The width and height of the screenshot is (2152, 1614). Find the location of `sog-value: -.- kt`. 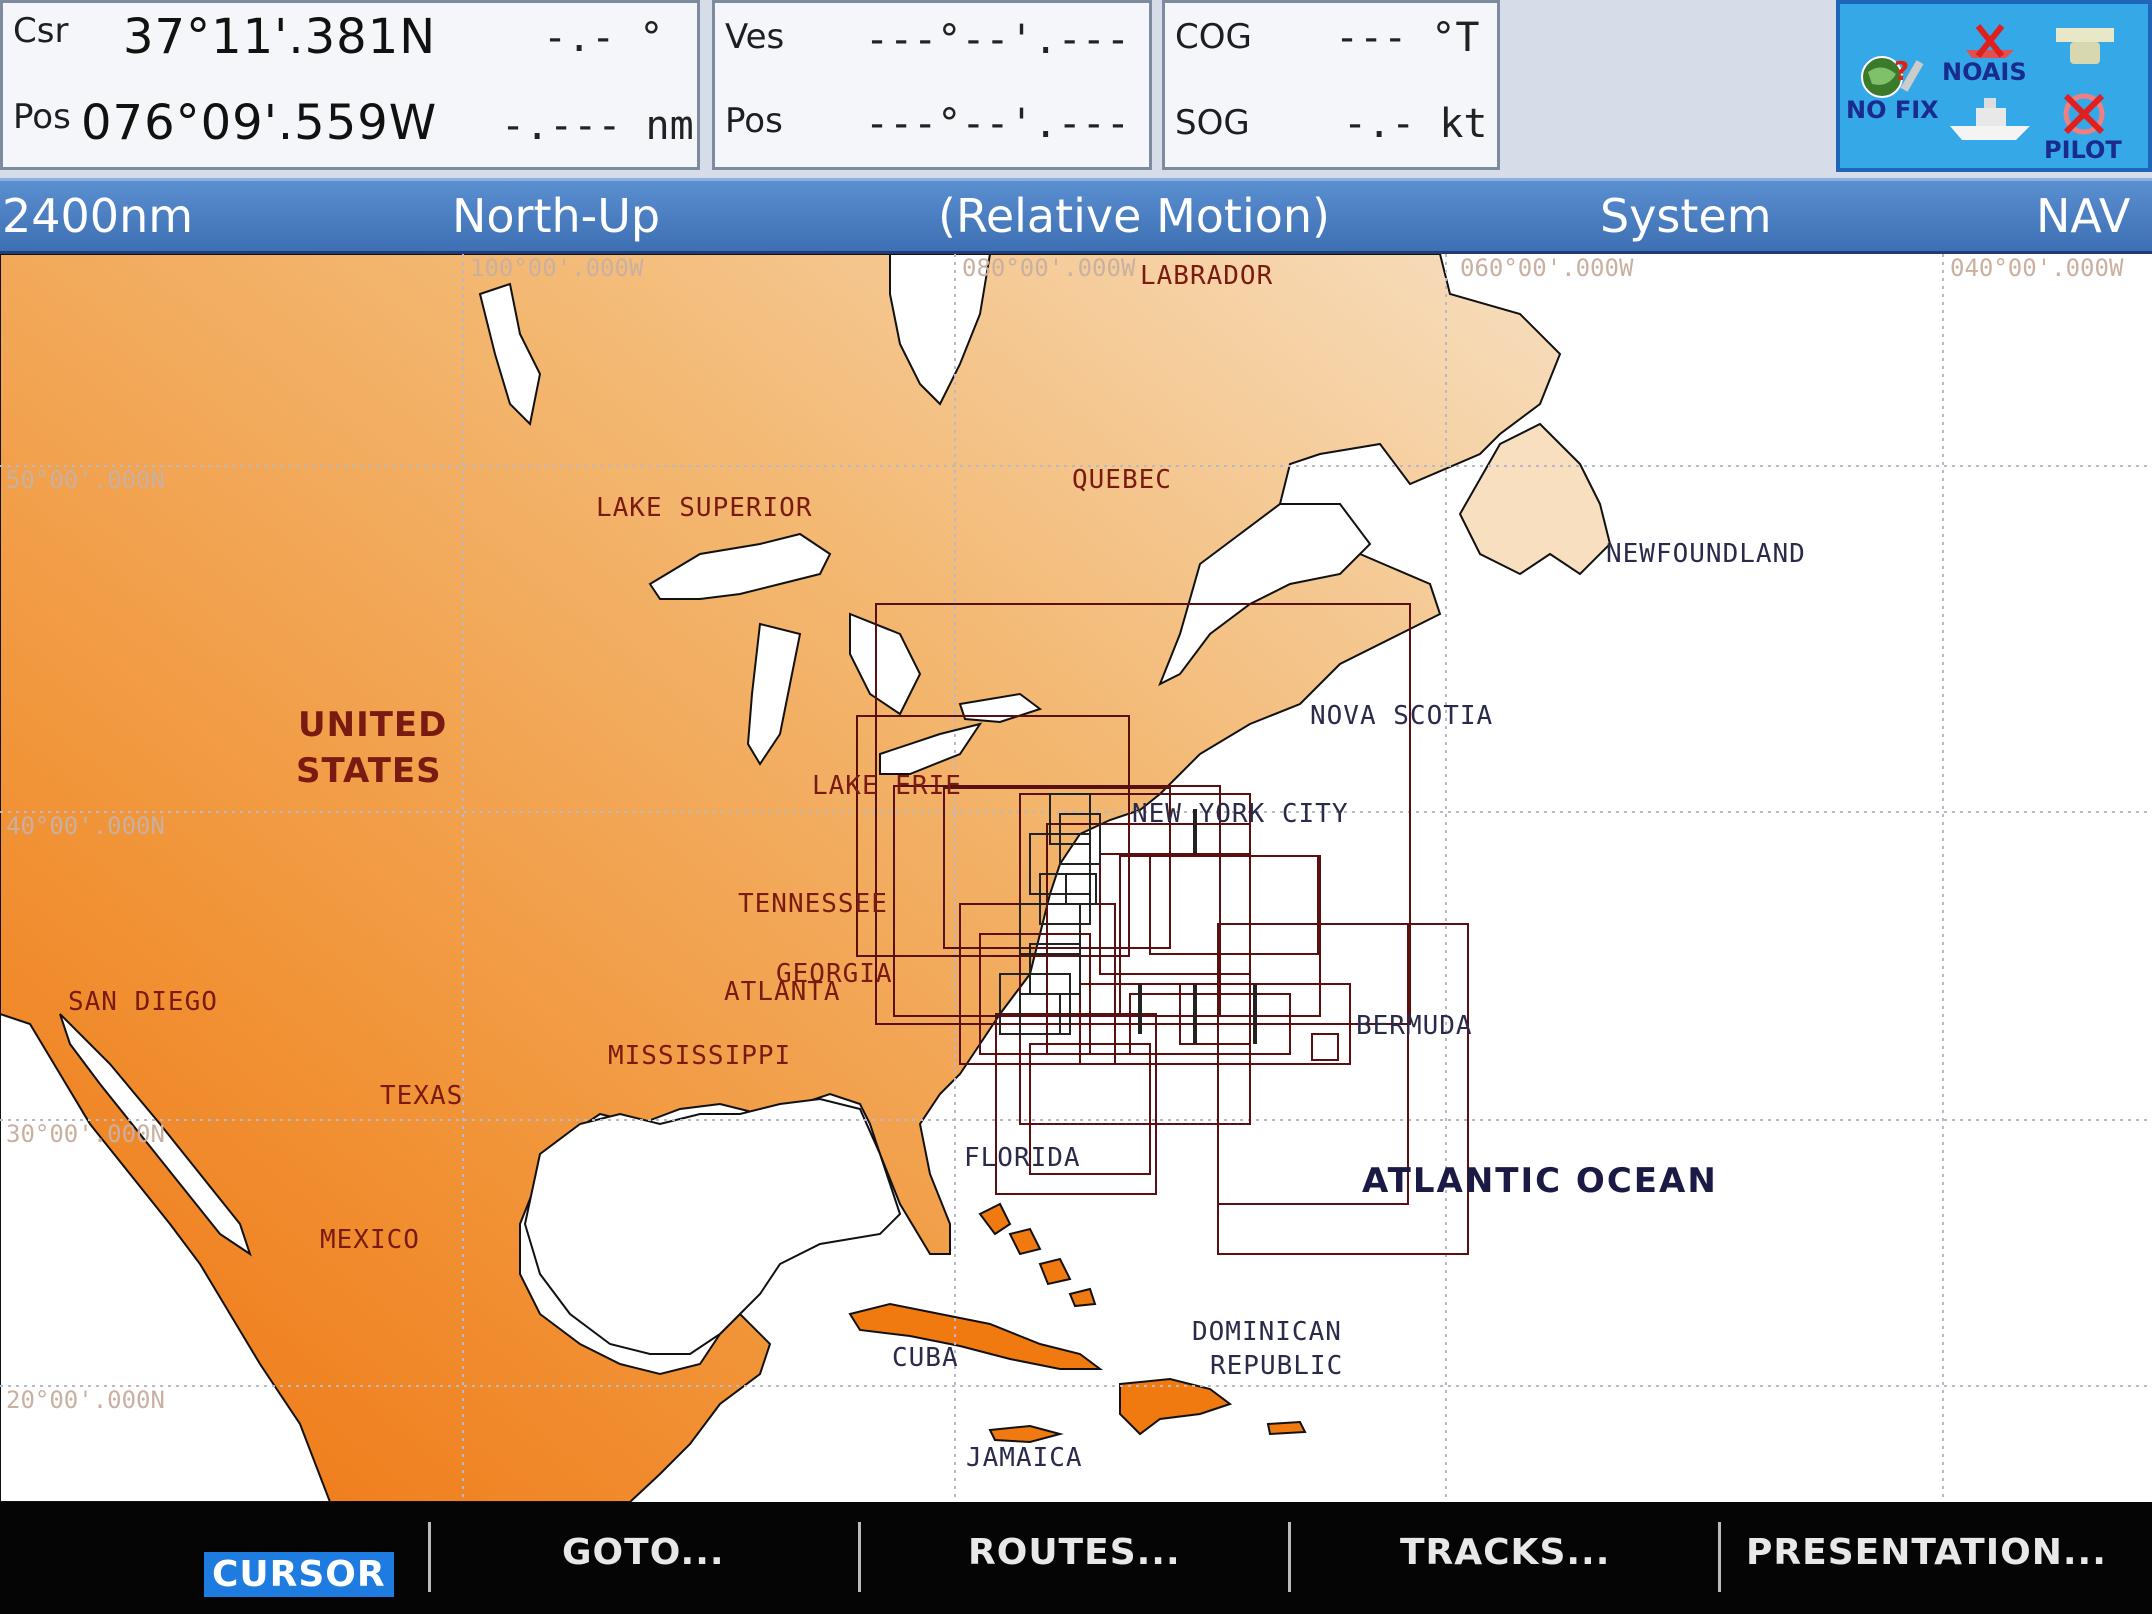

sog-value: -.- kt is located at coordinates (1415, 124).